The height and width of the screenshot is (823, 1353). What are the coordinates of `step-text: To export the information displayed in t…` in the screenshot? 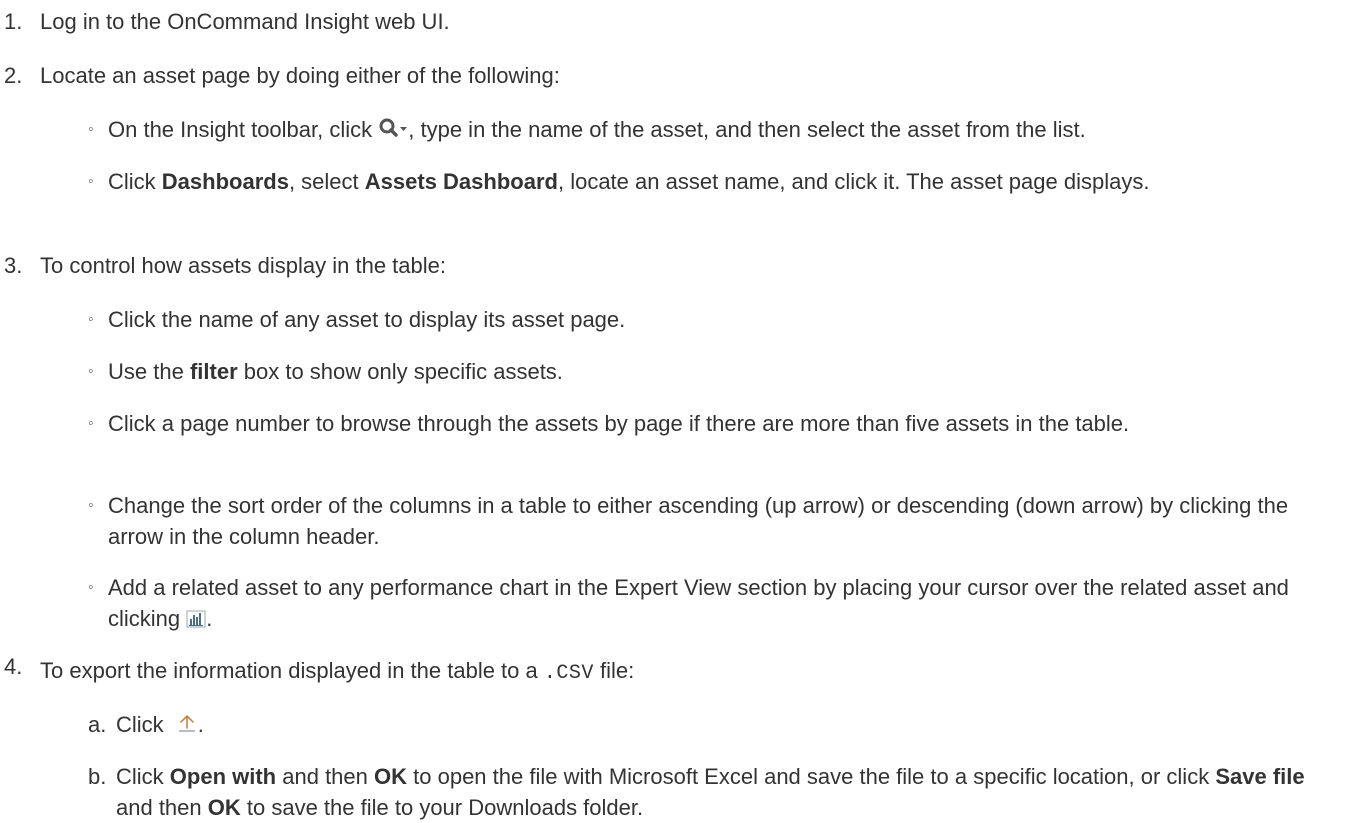 It's located at (337, 671).